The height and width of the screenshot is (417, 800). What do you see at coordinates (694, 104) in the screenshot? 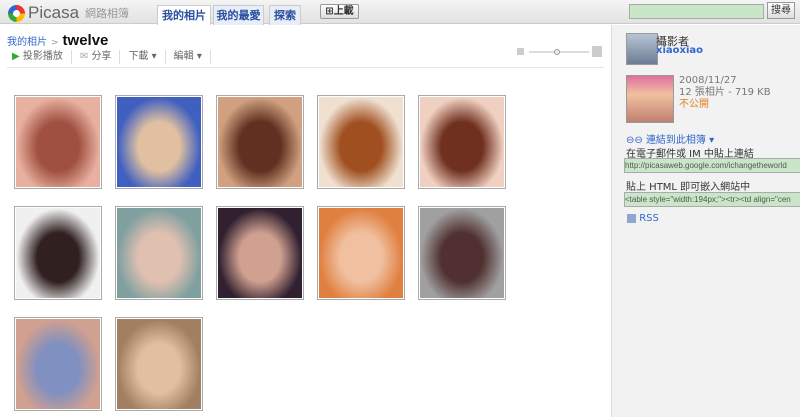
I see `privacy-status: 不公開` at bounding box center [694, 104].